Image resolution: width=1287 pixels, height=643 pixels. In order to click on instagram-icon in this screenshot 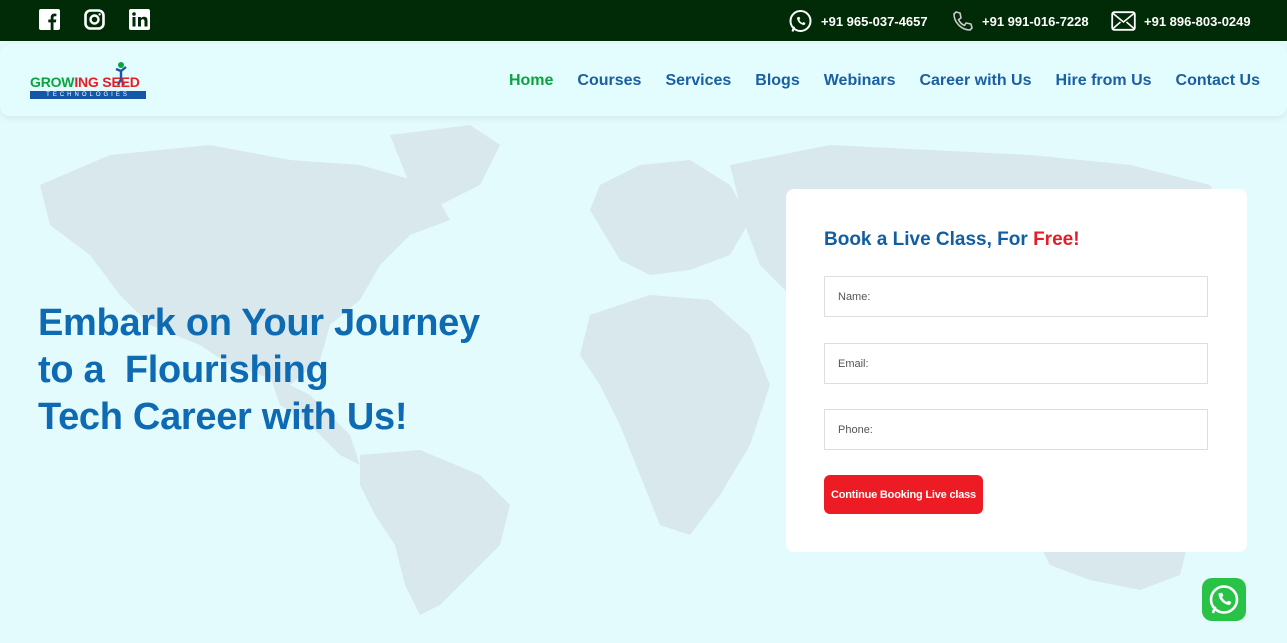, I will do `click(94, 19)`.